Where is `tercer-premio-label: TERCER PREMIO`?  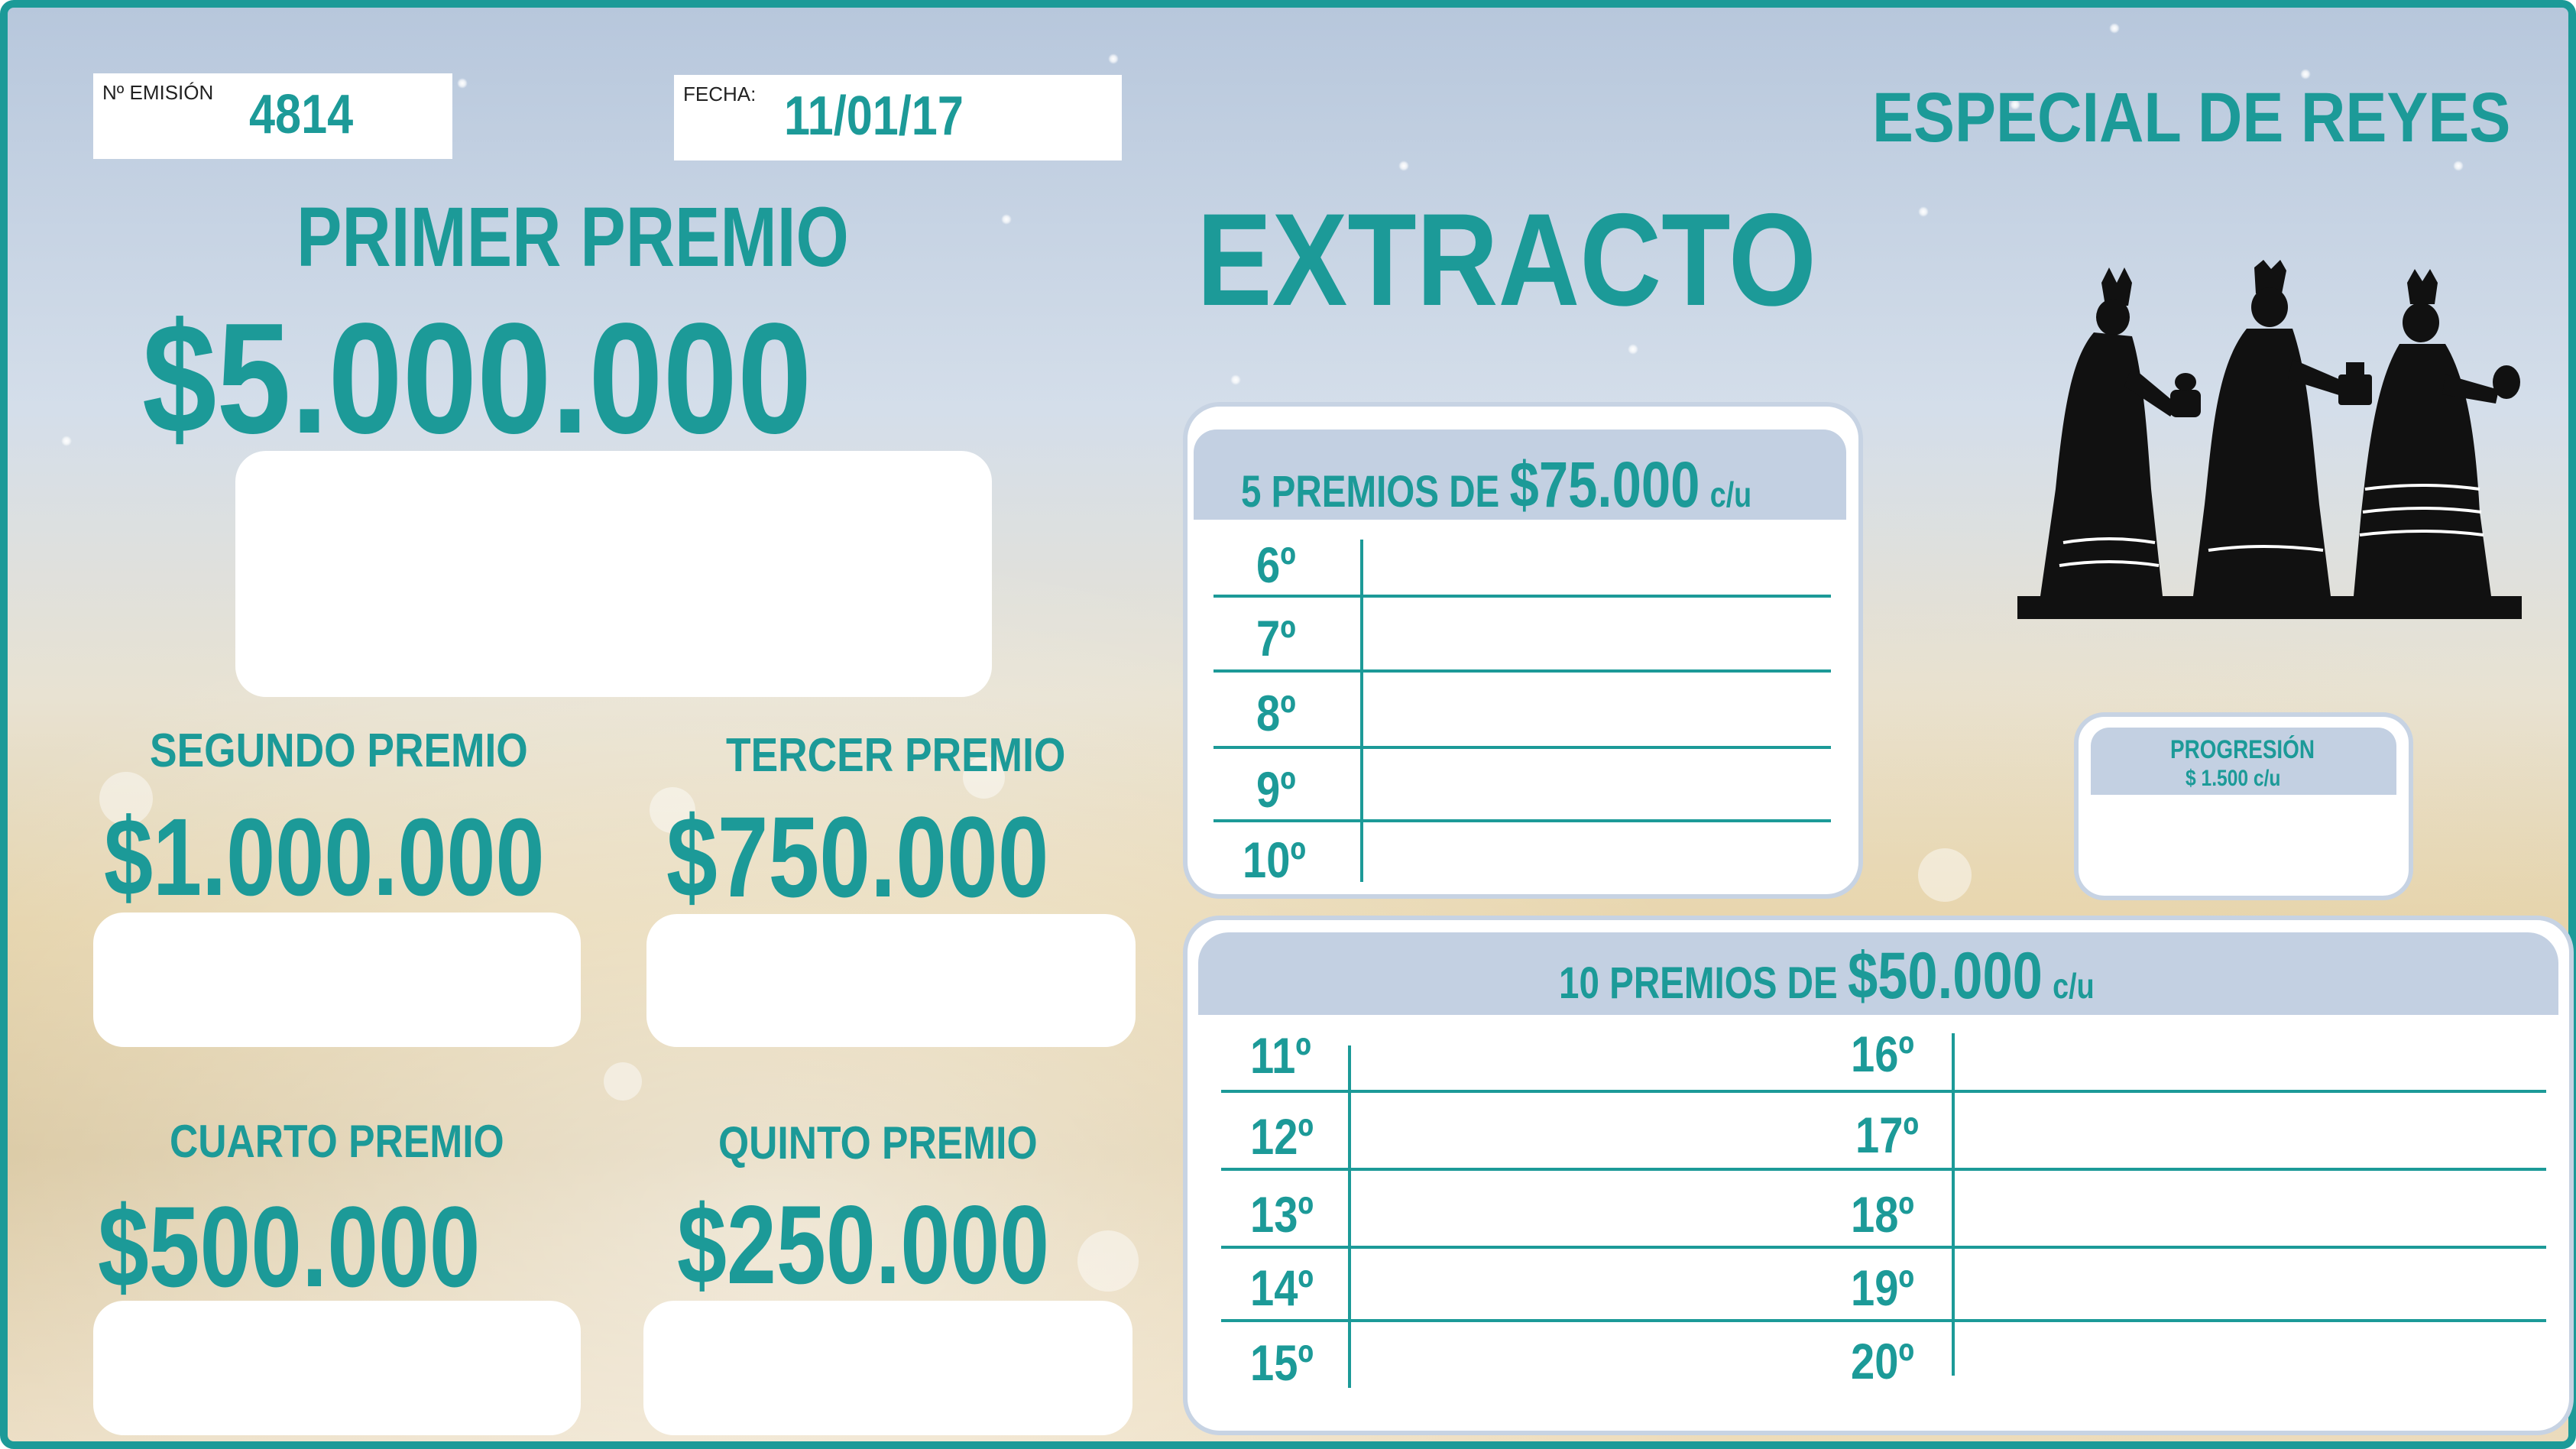
tercer-premio-label: TERCER PREMIO is located at coordinates (896, 755).